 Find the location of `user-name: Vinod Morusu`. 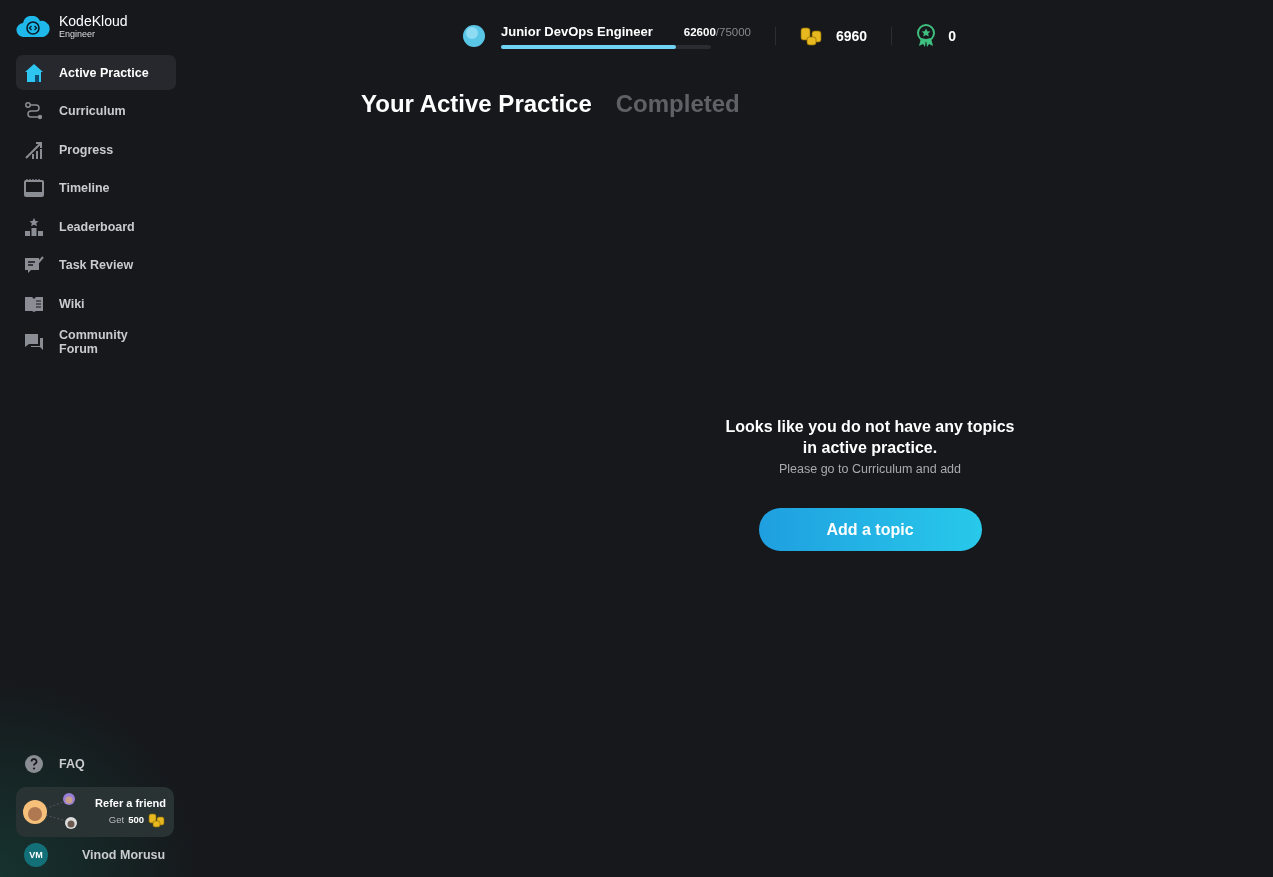

user-name: Vinod Morusu is located at coordinates (124, 855).